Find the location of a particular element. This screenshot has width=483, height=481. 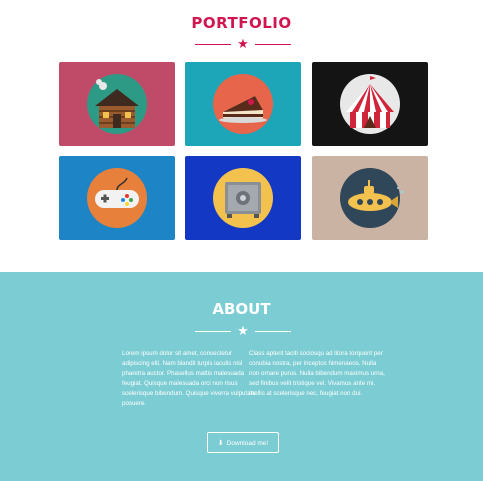

game-controller-icon is located at coordinates (117, 198).